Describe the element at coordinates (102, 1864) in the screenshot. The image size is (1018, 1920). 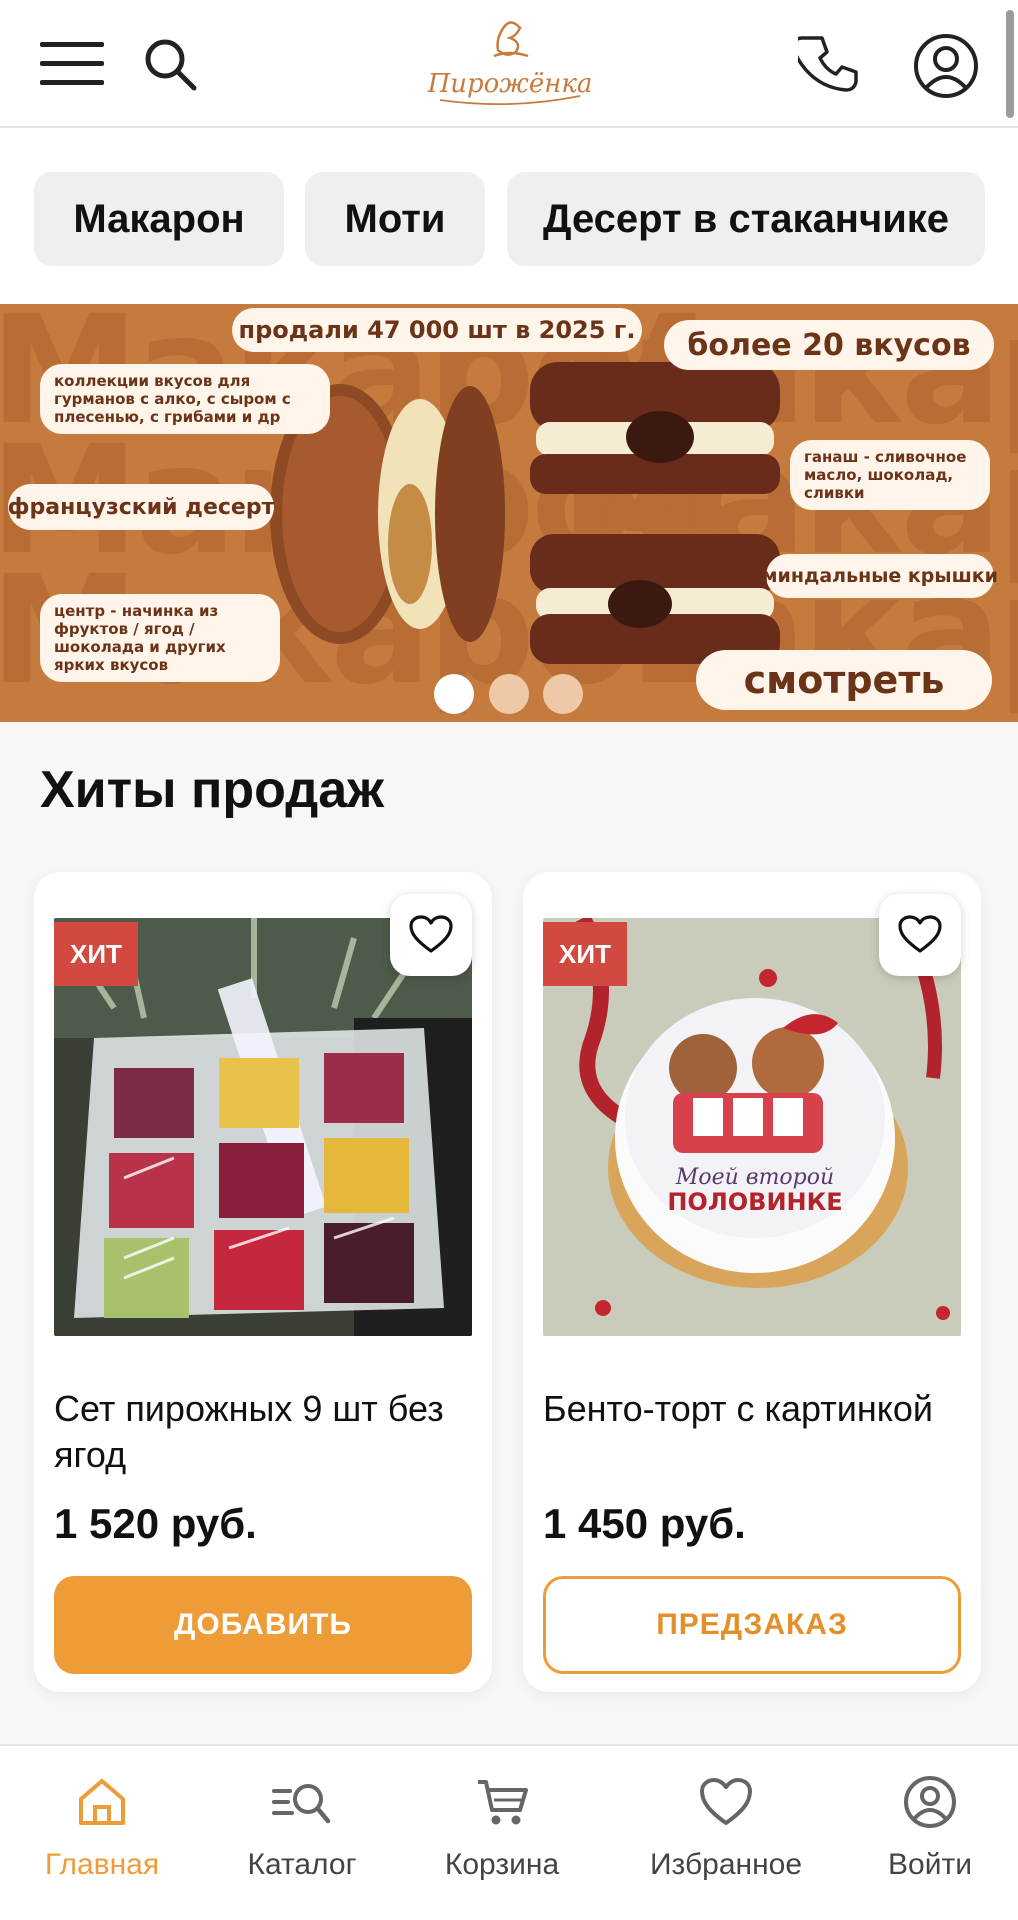
I see `nav-label: Главная` at that location.